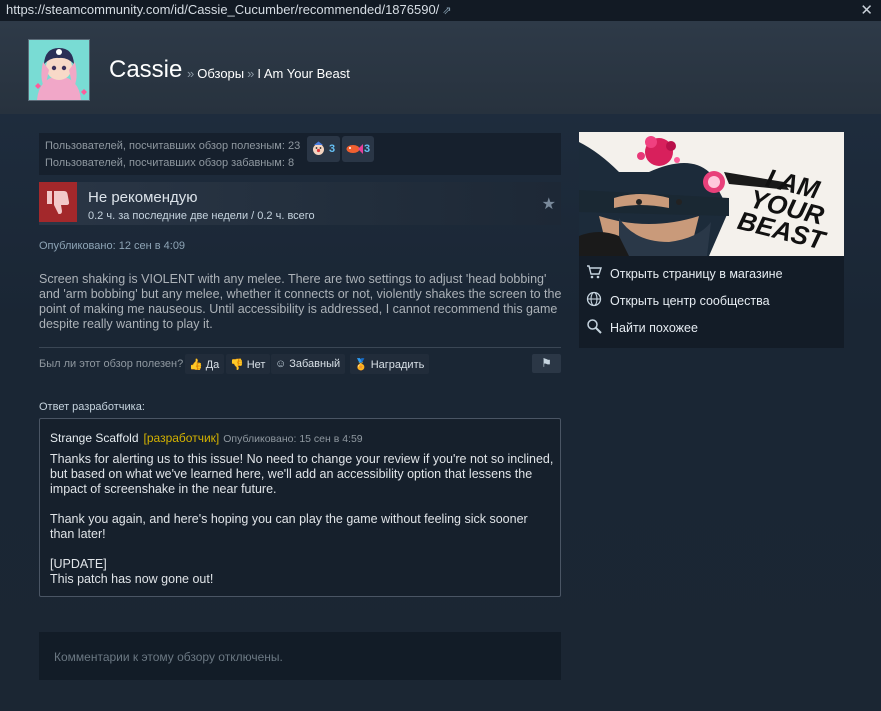  Describe the element at coordinates (711, 194) in the screenshot. I see `game-capsule-image: I AM YOUR BEAST` at that location.